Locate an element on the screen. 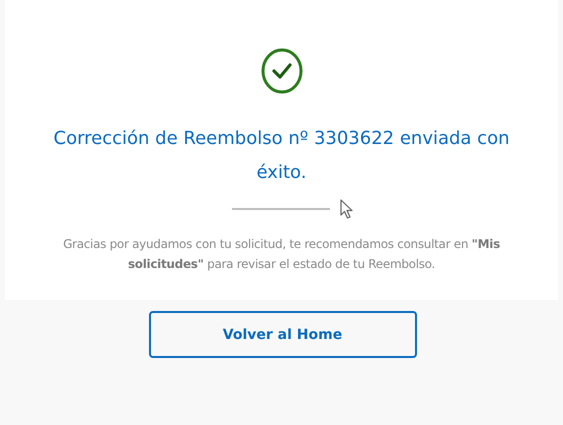 The height and width of the screenshot is (425, 563). confirmation-title: Corrección de Reembolso nº 3303622 enviada con éxito. is located at coordinates (281, 156).